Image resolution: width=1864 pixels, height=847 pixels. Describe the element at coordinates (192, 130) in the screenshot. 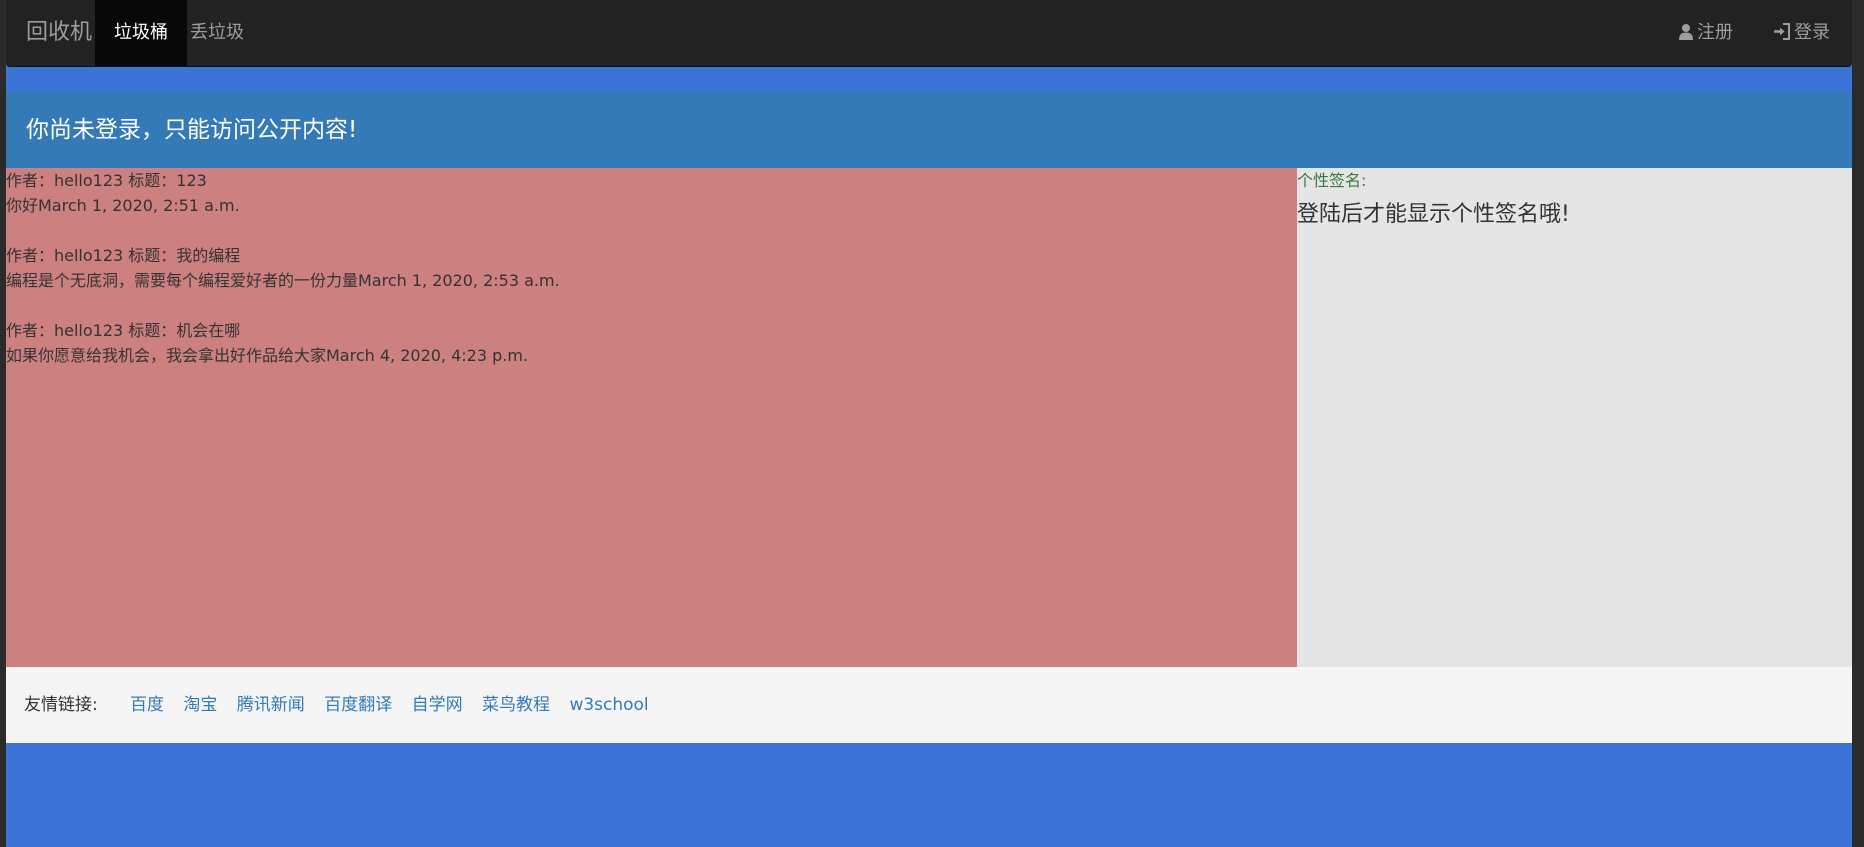

I see `notice-text: 你尚未登录，只能访问公开内容!` at that location.